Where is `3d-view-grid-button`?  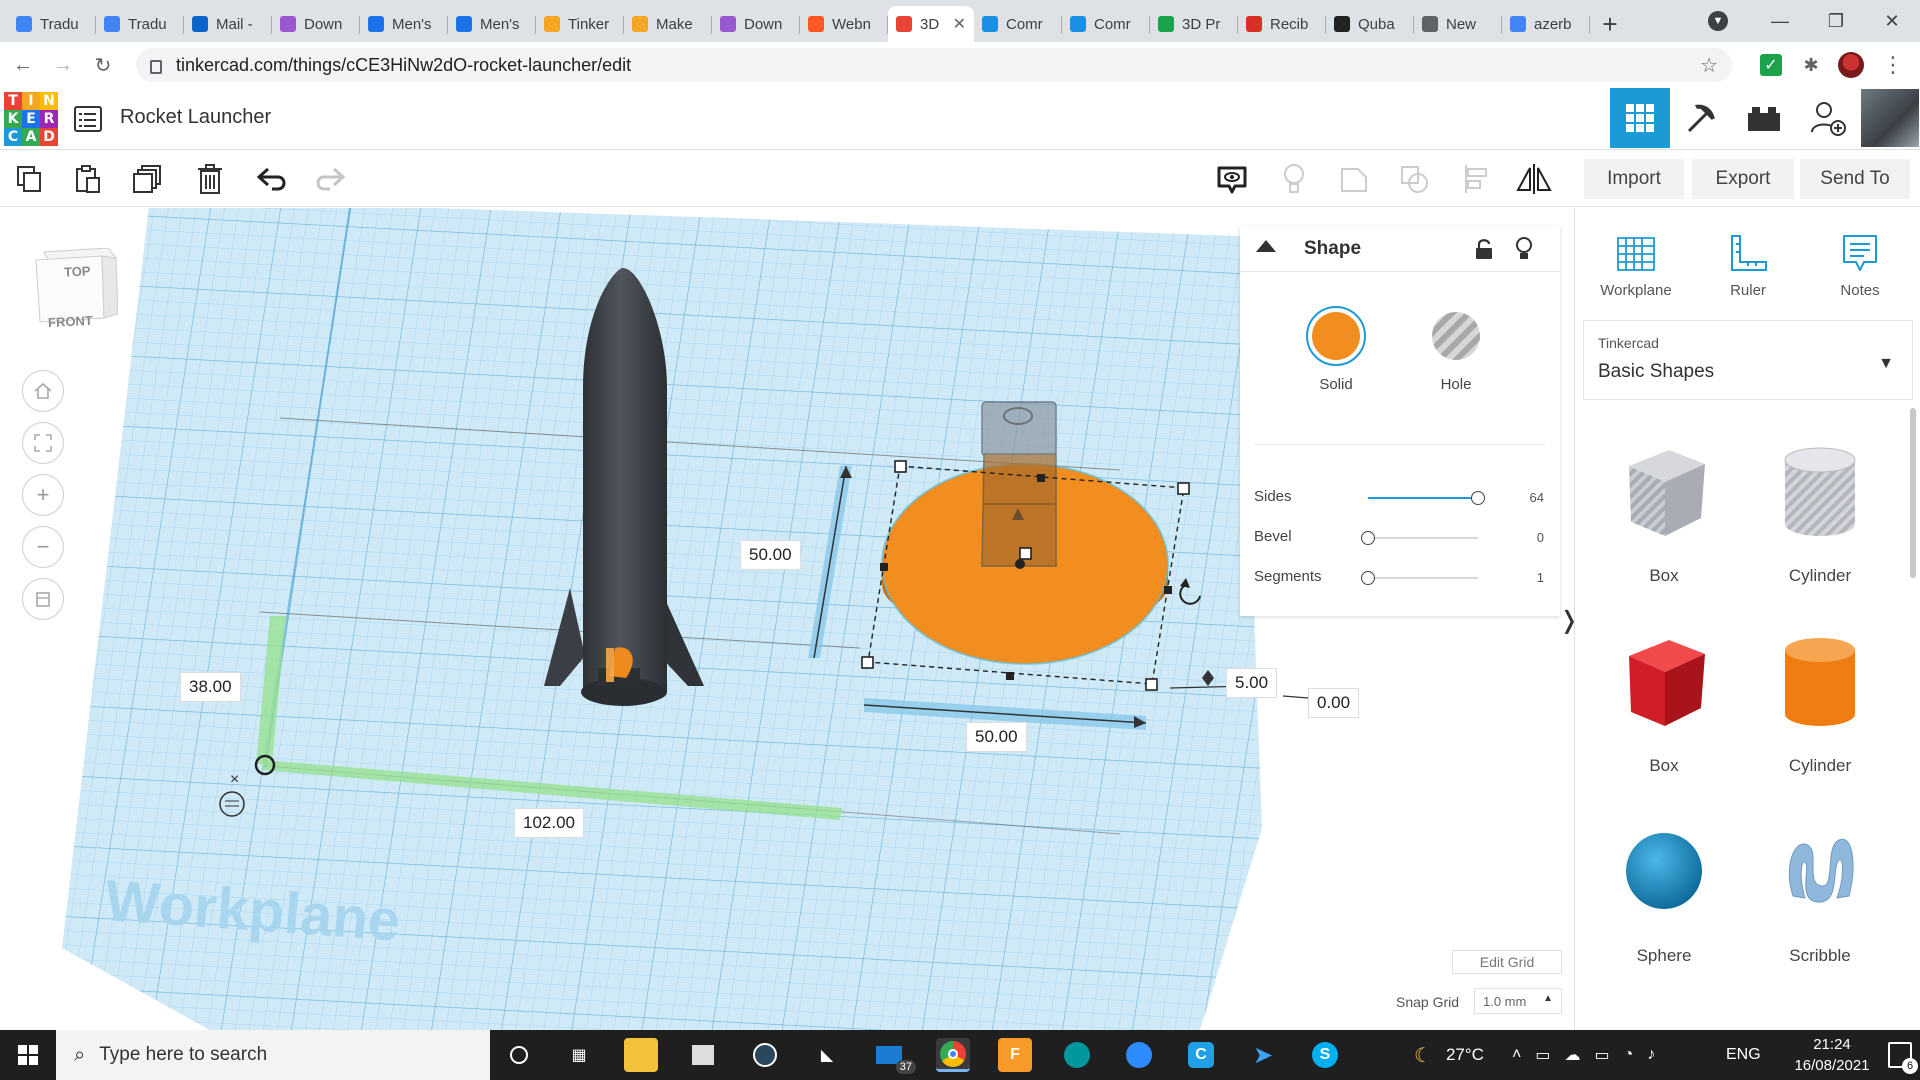 3d-view-grid-button is located at coordinates (1640, 118).